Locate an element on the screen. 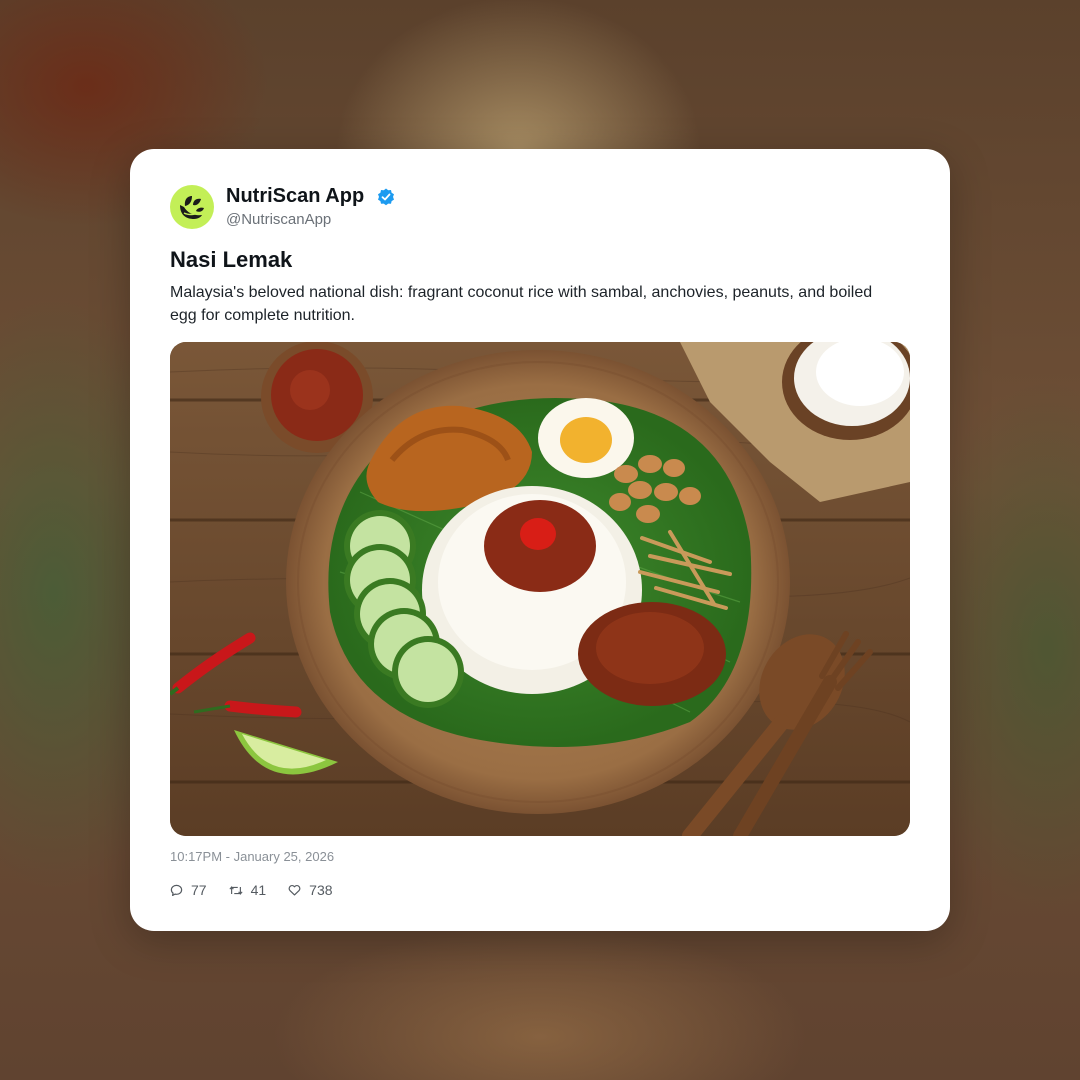 The width and height of the screenshot is (1080, 1080). retweet-button: 41 is located at coordinates (248, 890).